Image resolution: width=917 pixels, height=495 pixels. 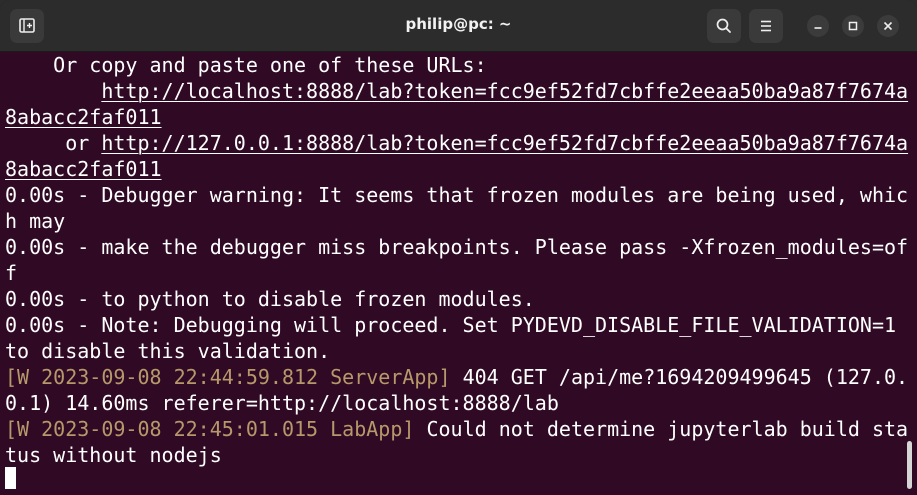 I want to click on line-text: Could not determine jupyterlab build sta, so click(x=661, y=429).